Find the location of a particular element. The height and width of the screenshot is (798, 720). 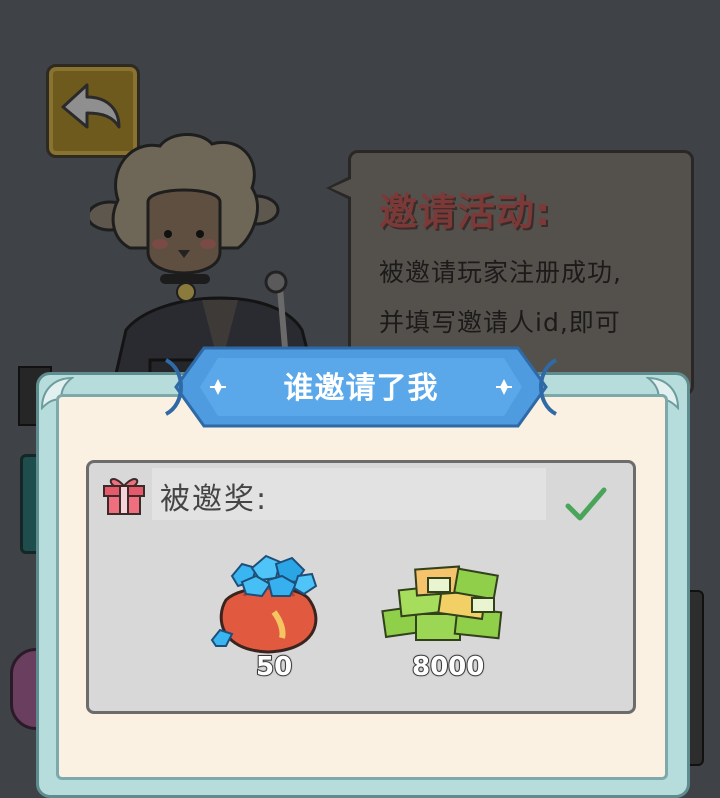

reward-value-cash: 8000 is located at coordinates (448, 667).